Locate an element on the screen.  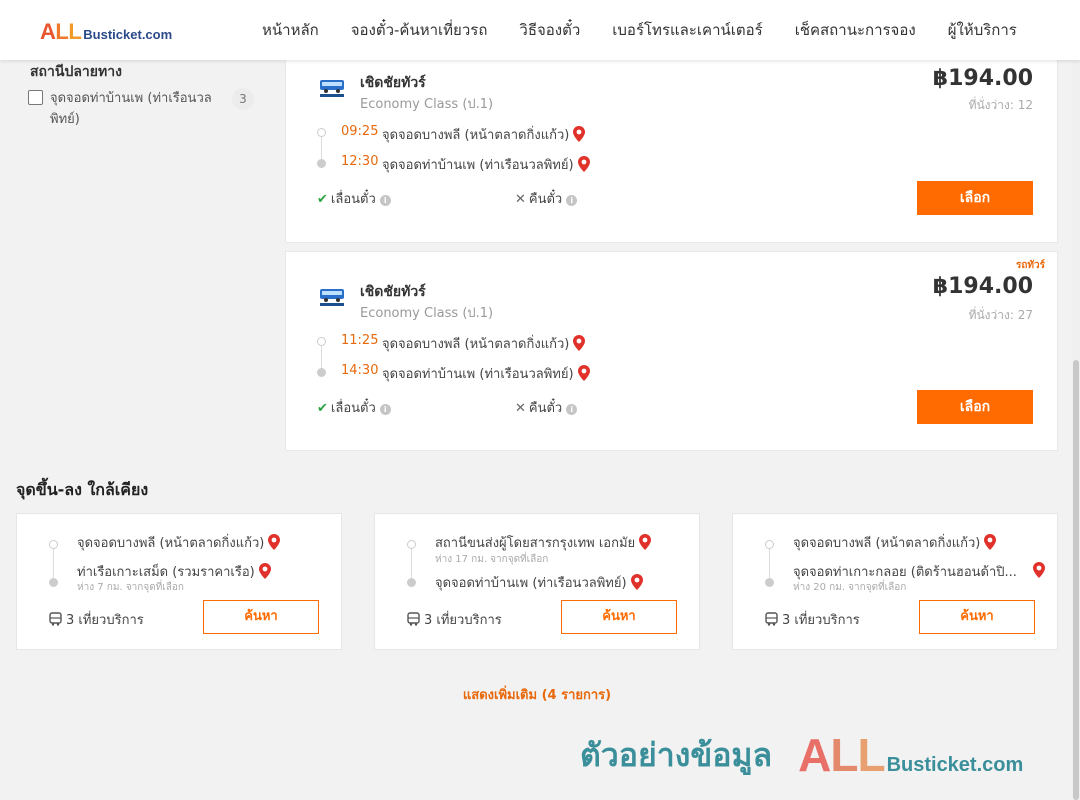
nav-home: หน้าหลัก is located at coordinates (290, 30).